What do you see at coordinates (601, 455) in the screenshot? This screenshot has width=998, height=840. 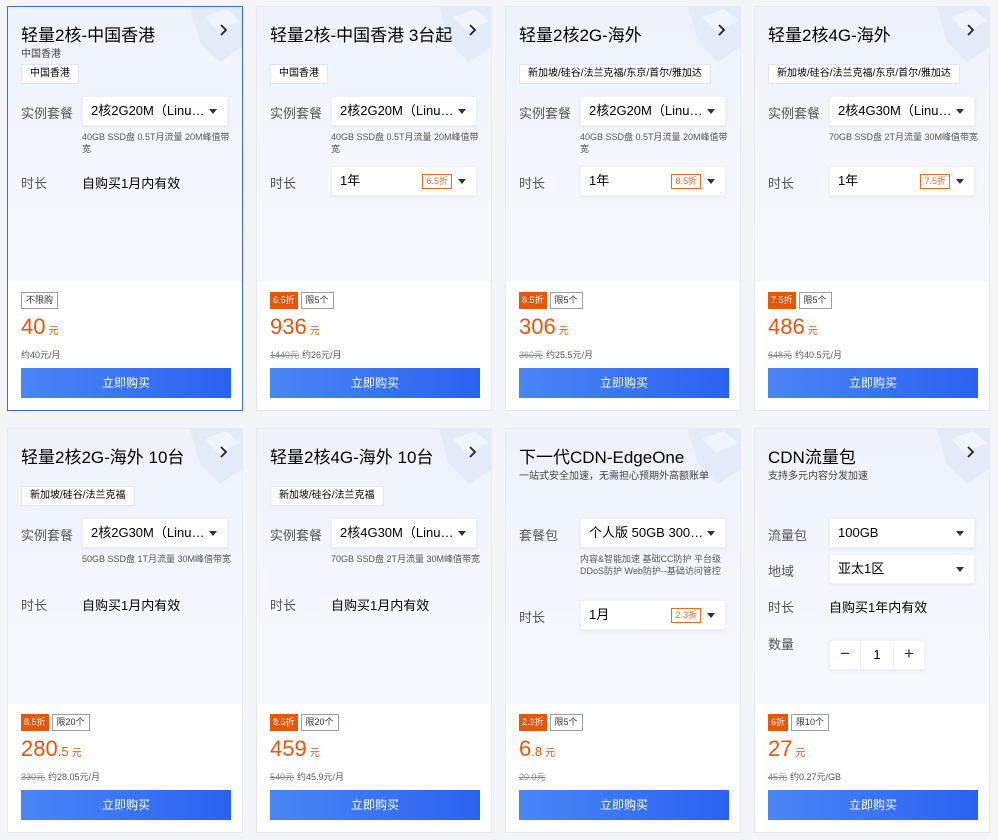 I see `card-title: 下一代CDN-EdgeOne` at bounding box center [601, 455].